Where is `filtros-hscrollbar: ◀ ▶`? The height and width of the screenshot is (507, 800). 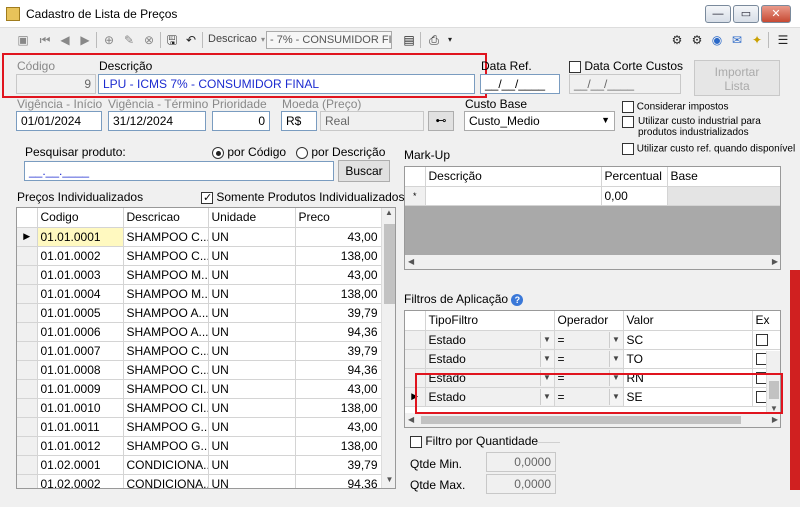 filtros-hscrollbar: ◀ ▶ is located at coordinates (592, 420).